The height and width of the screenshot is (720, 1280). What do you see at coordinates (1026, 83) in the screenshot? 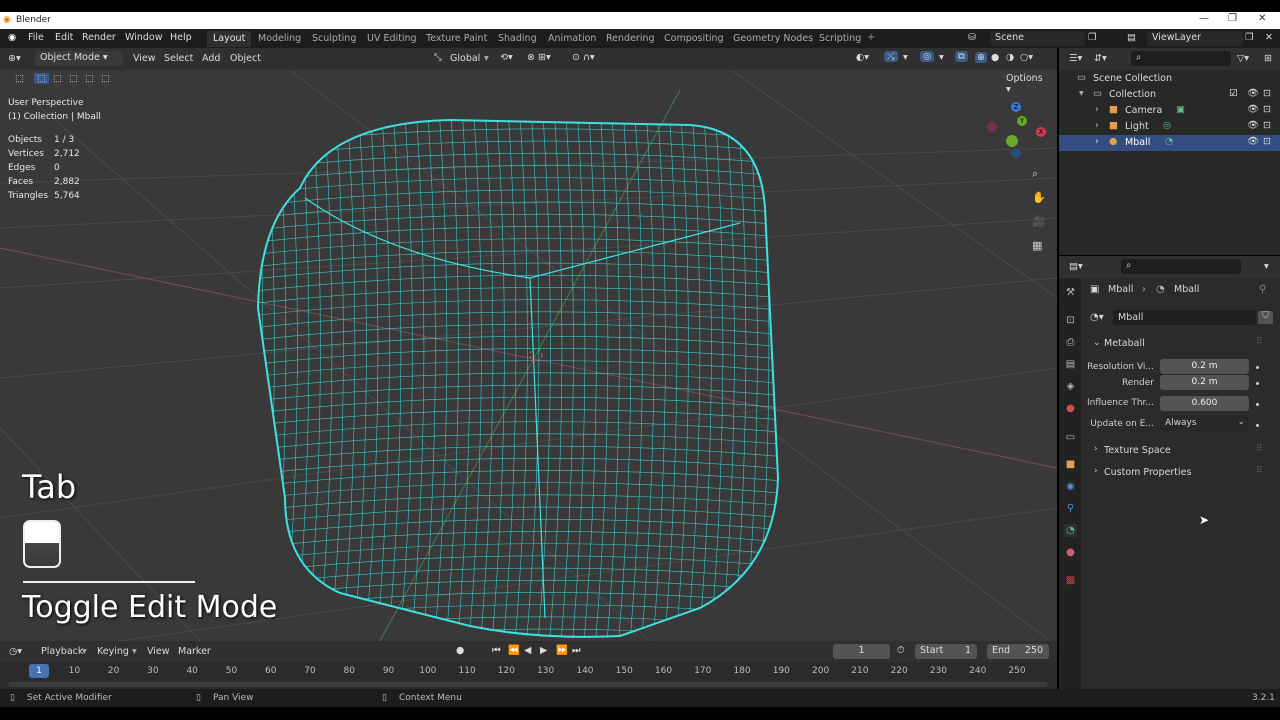
I see `options-button: Options ▾` at bounding box center [1026, 83].